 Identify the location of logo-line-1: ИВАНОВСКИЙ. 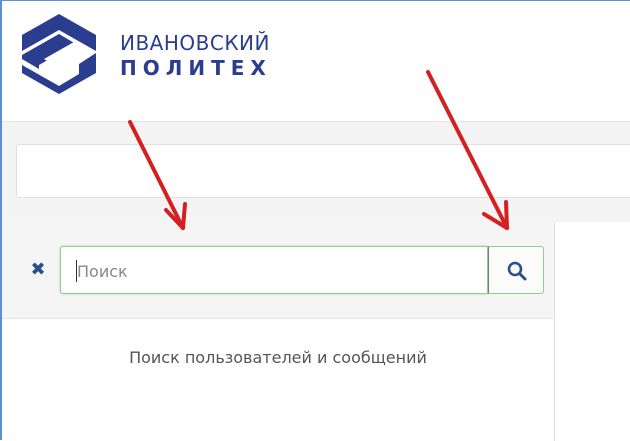
(195, 43).